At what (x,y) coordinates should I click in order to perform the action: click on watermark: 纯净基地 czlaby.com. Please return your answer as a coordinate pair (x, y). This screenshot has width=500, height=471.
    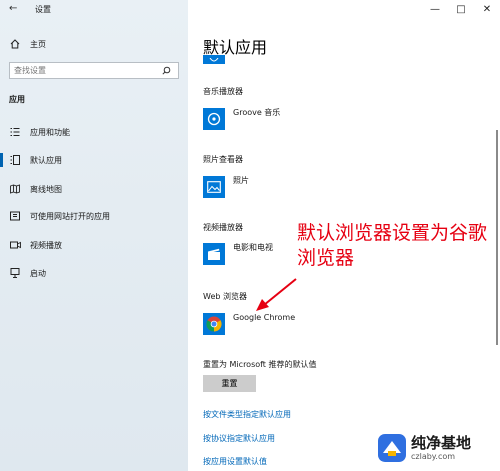
    Looking at the image, I should click on (424, 448).